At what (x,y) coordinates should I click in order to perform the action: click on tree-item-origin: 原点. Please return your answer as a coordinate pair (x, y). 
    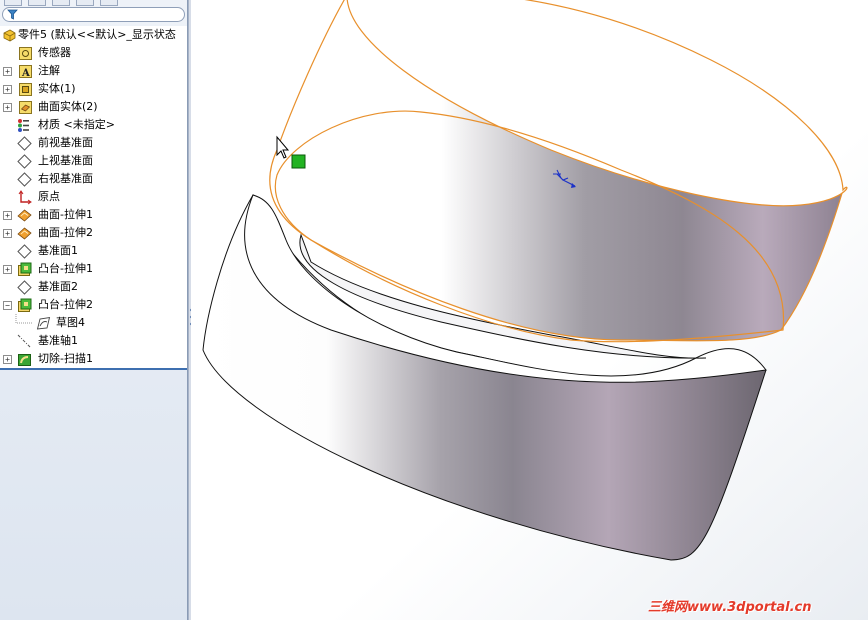
    Looking at the image, I should click on (93, 197).